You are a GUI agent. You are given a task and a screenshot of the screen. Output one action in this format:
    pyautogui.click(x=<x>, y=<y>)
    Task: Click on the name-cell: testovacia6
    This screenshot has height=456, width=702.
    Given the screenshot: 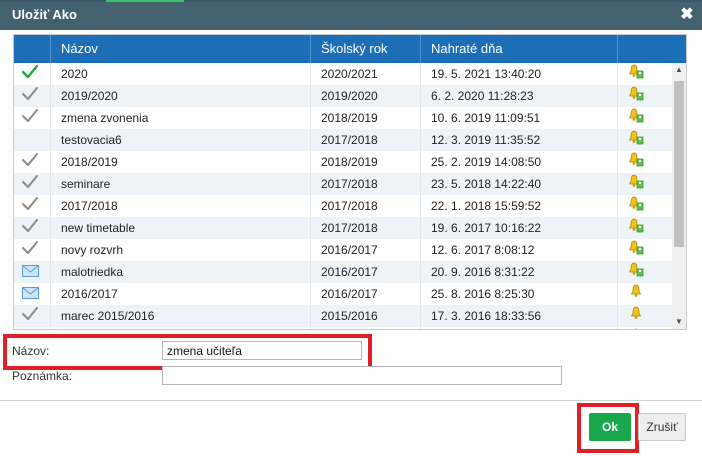 What is the action you would take?
    pyautogui.click(x=180, y=140)
    